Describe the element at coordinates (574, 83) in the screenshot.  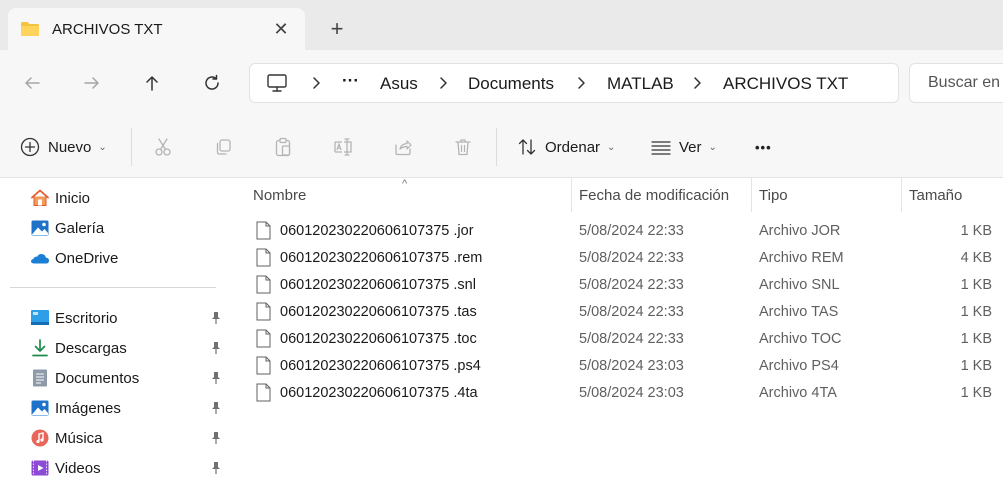
I see `address-bar: ··· Asus Documents MATLAB ARCHIVOS TXT` at that location.